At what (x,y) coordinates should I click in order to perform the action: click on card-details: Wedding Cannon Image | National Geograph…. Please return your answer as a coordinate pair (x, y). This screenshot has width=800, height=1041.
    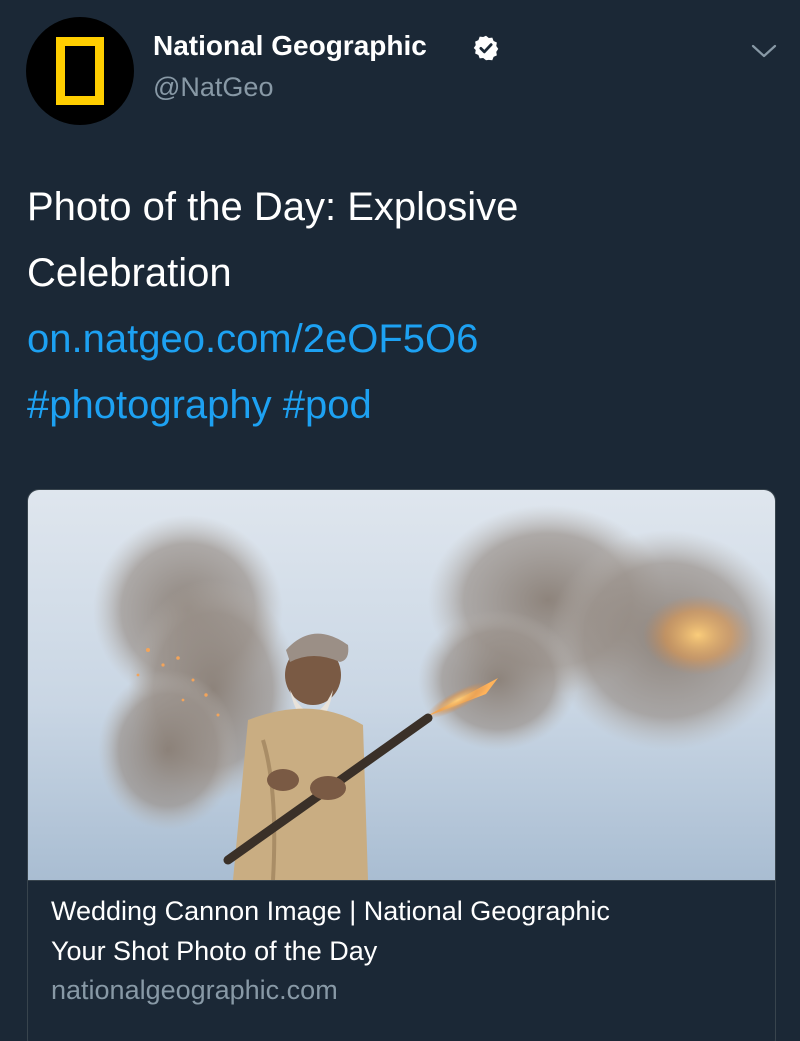
    Looking at the image, I should click on (401, 942).